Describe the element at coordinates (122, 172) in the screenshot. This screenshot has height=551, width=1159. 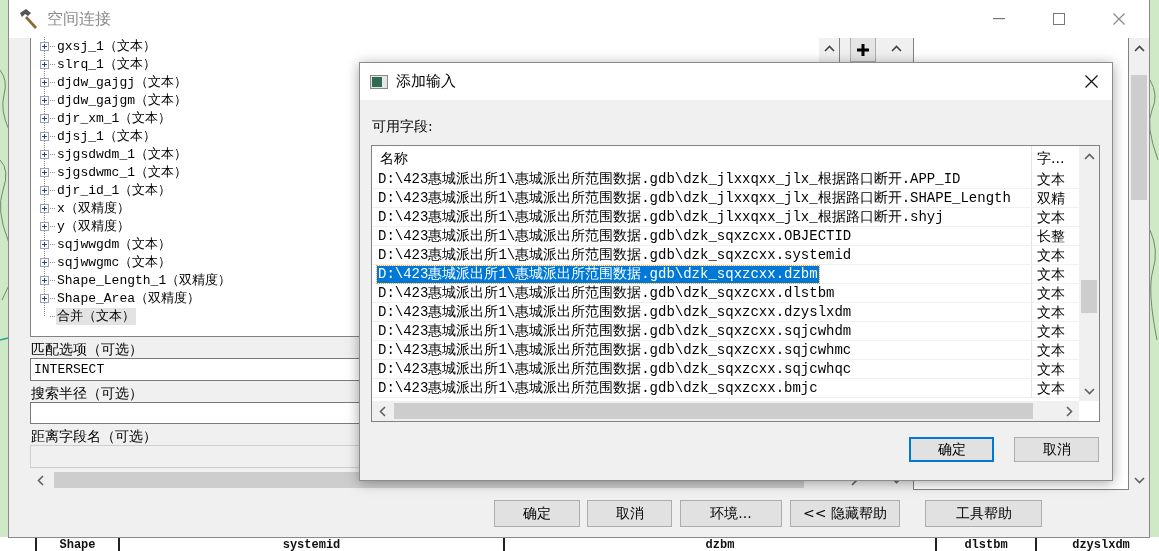
I see `tree-item: sjgsdwmc_1（文本）` at that location.